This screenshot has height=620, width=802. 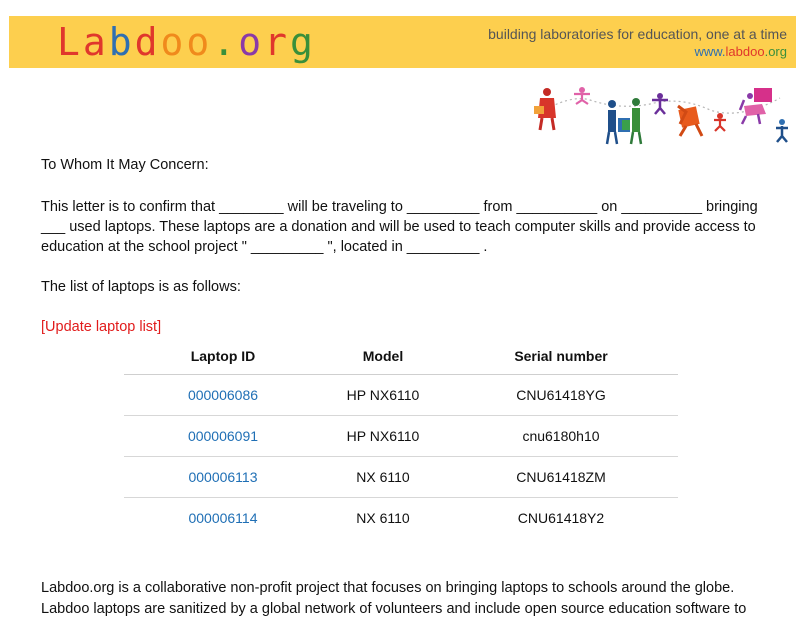 I want to click on figure-magenta-icon, so click(x=755, y=106).